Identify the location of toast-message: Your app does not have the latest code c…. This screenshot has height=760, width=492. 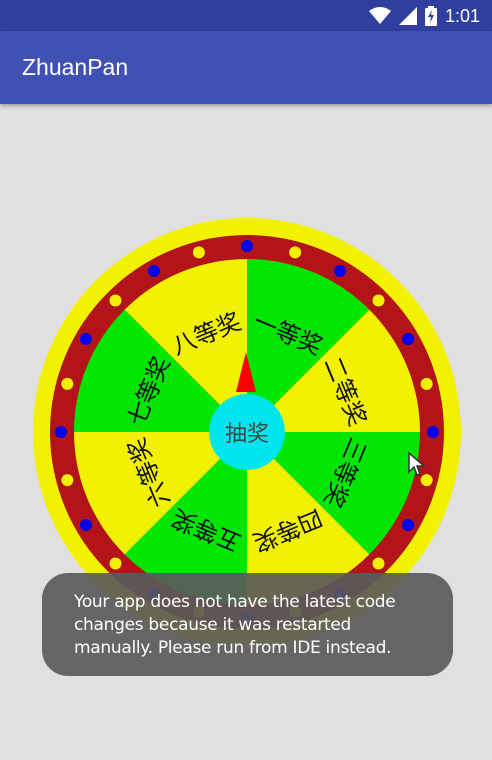
(247, 624).